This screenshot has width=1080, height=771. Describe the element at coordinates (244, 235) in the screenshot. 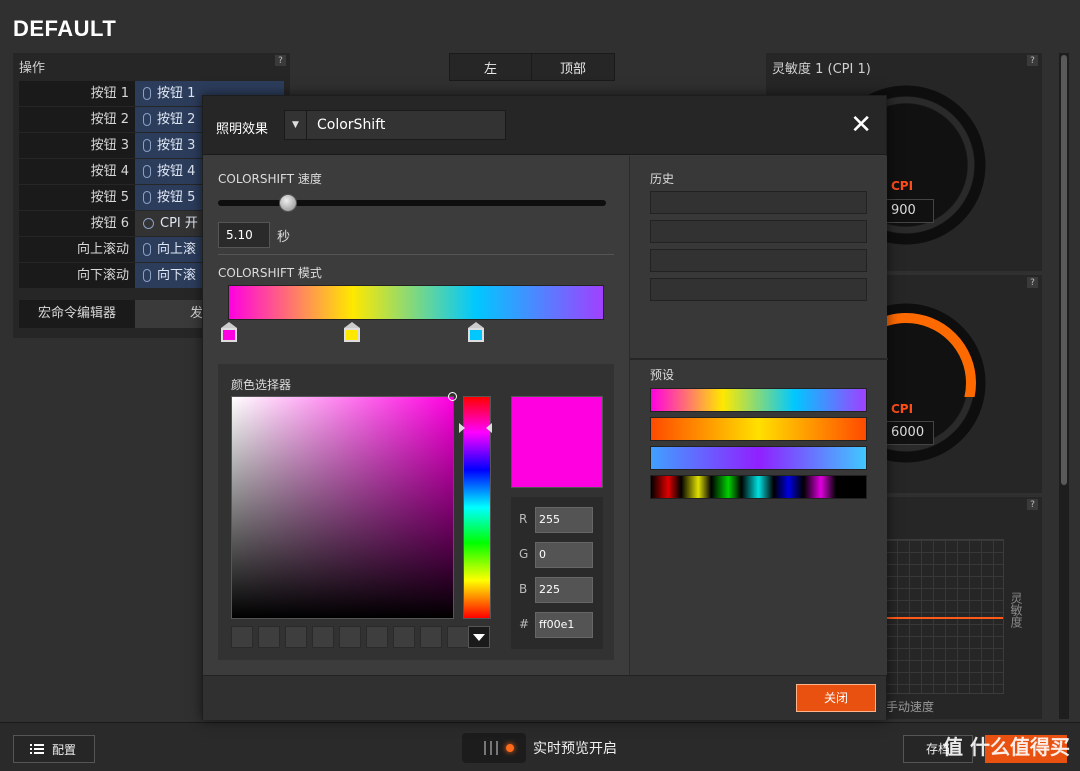

I see `speed-input: 5.10` at that location.